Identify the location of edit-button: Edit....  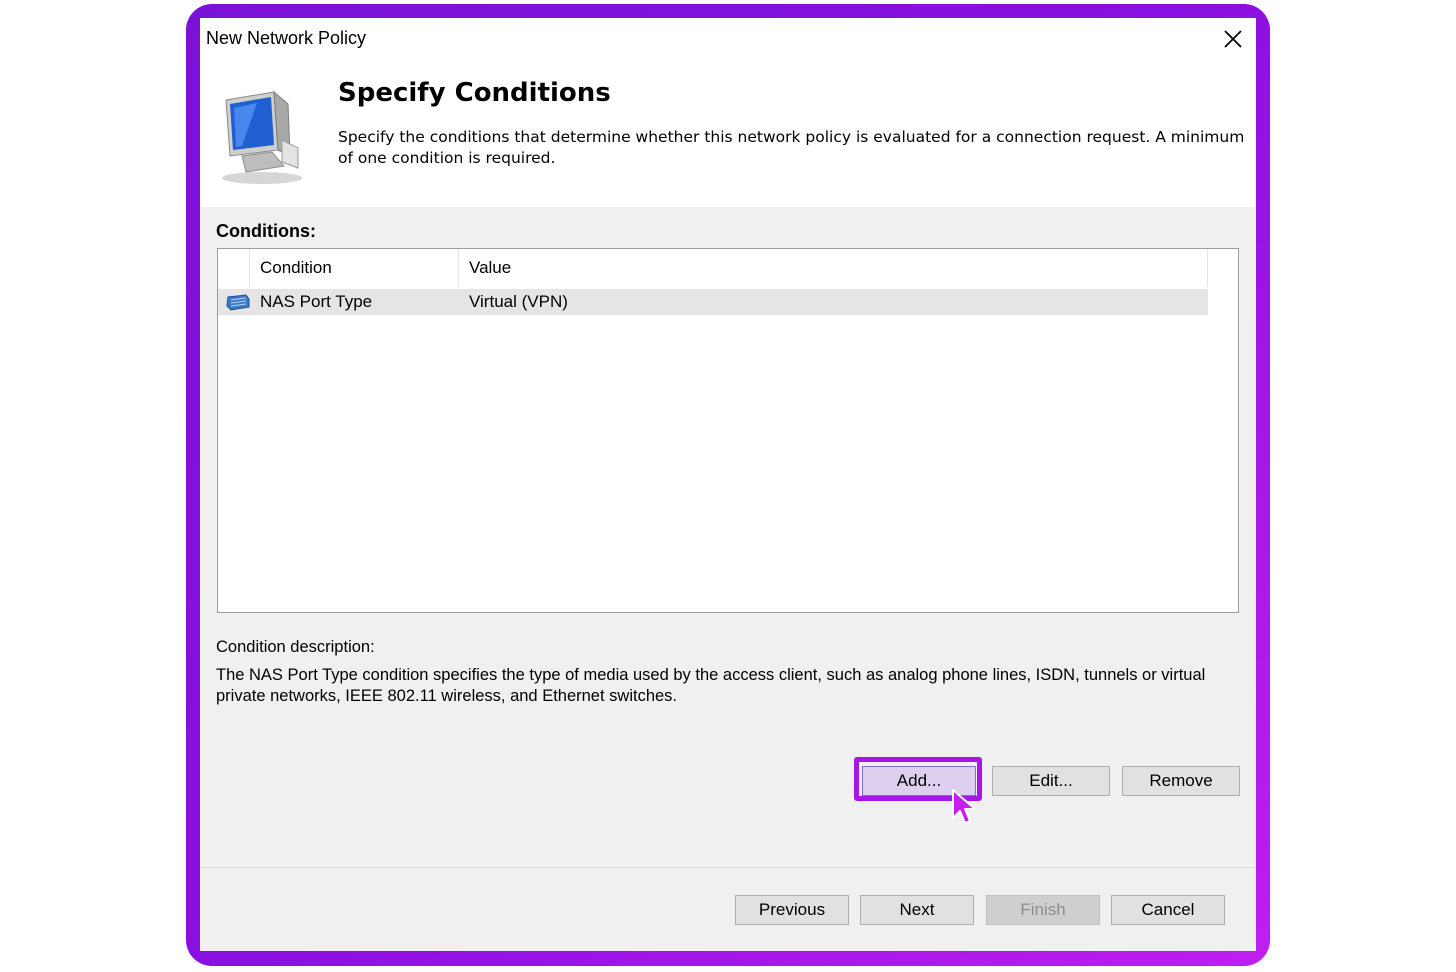
(1051, 781).